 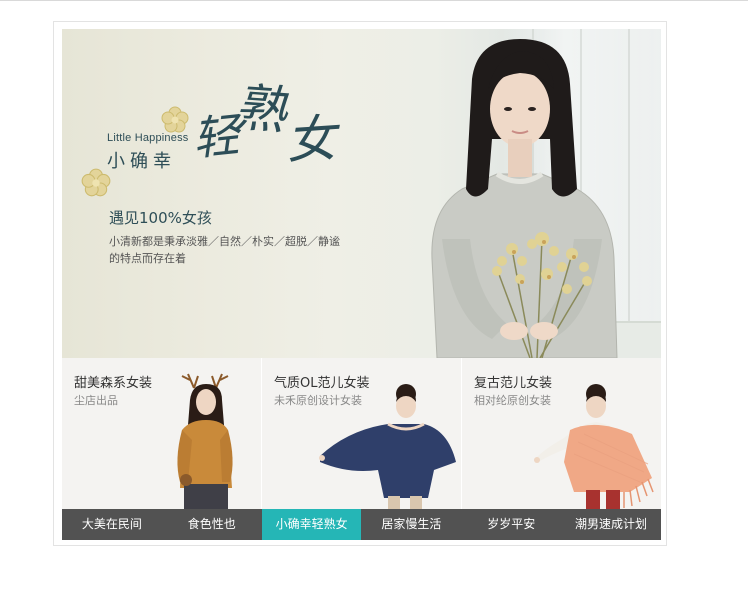 What do you see at coordinates (160, 218) in the screenshot?
I see `hero-headline: 遇见100%女孩` at bounding box center [160, 218].